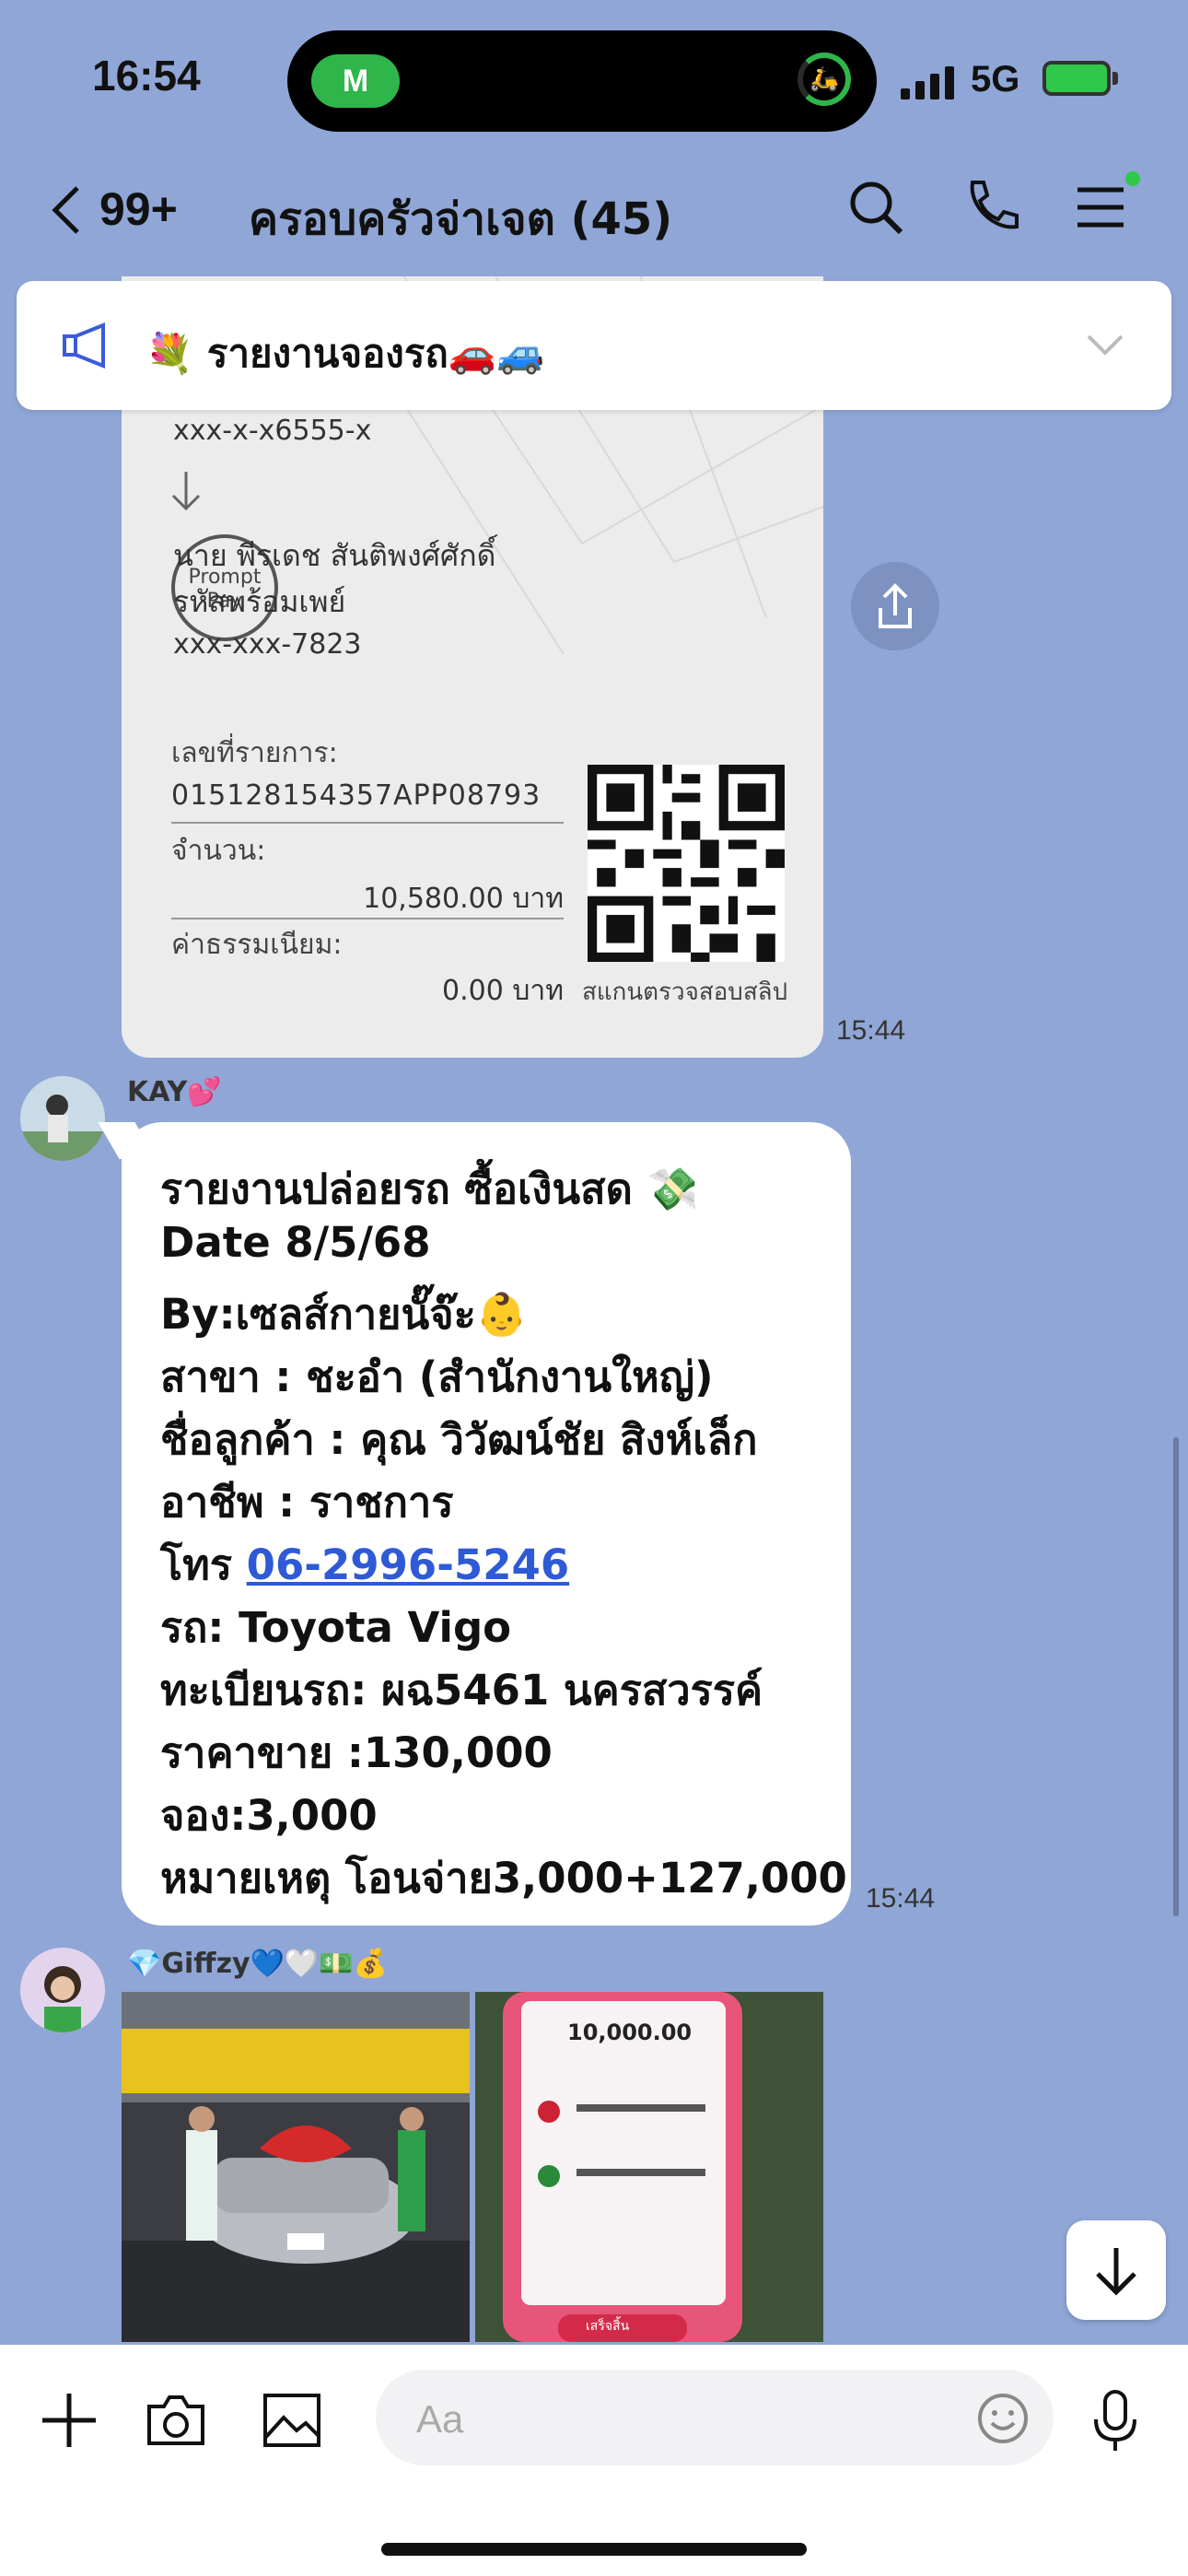 The width and height of the screenshot is (1188, 2576). What do you see at coordinates (257, 945) in the screenshot?
I see `slip-fee-label: ค่าธรรมเนียม:` at bounding box center [257, 945].